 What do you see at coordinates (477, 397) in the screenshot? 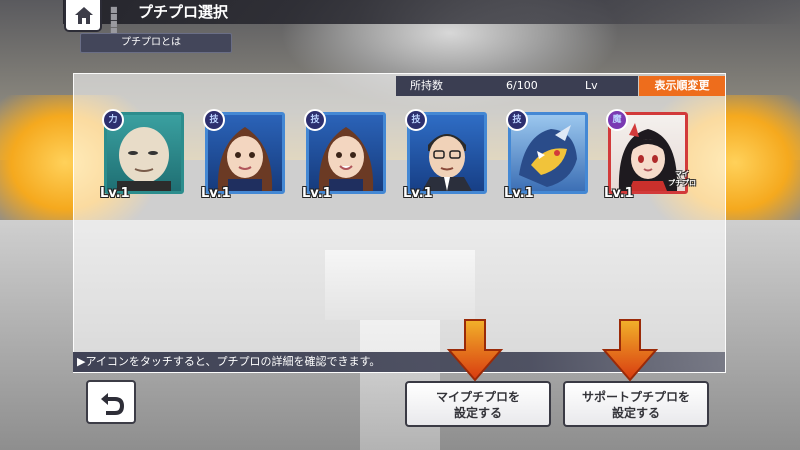
I see `set-my-petipro-label-1: マイプチプロを` at bounding box center [477, 397].